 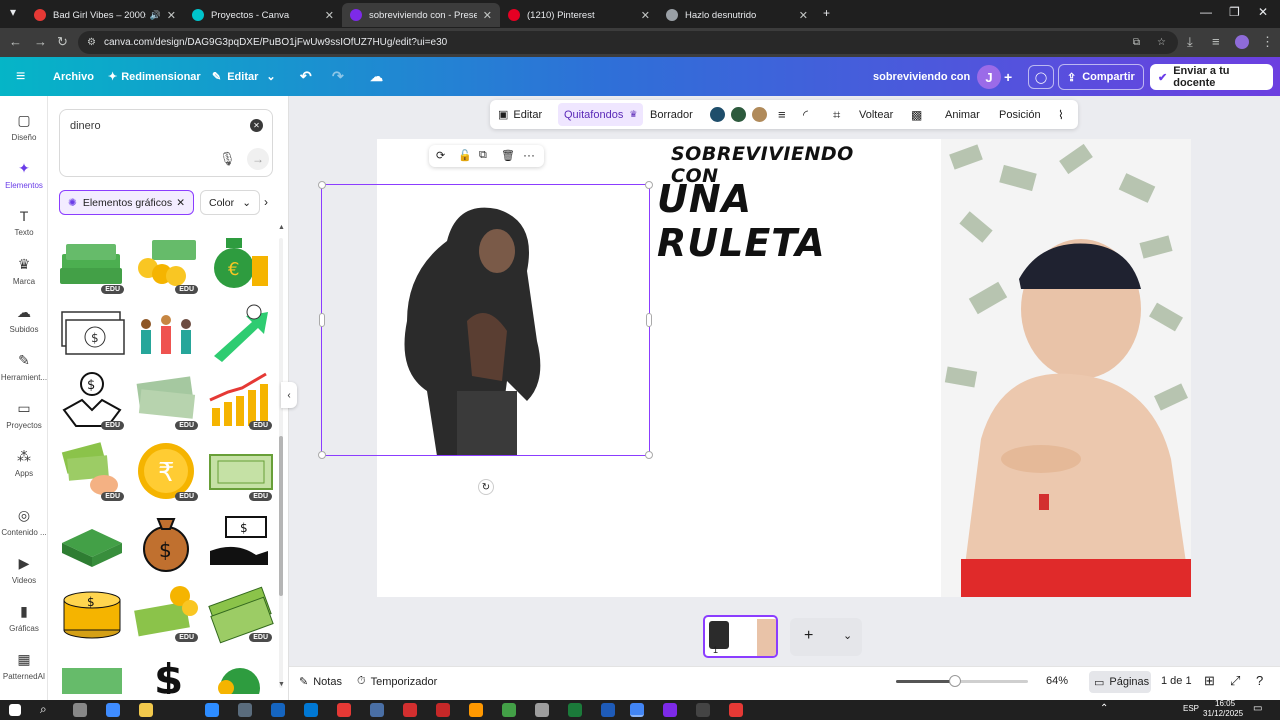 I want to click on zoom-level: 64%, so click(x=1057, y=681).